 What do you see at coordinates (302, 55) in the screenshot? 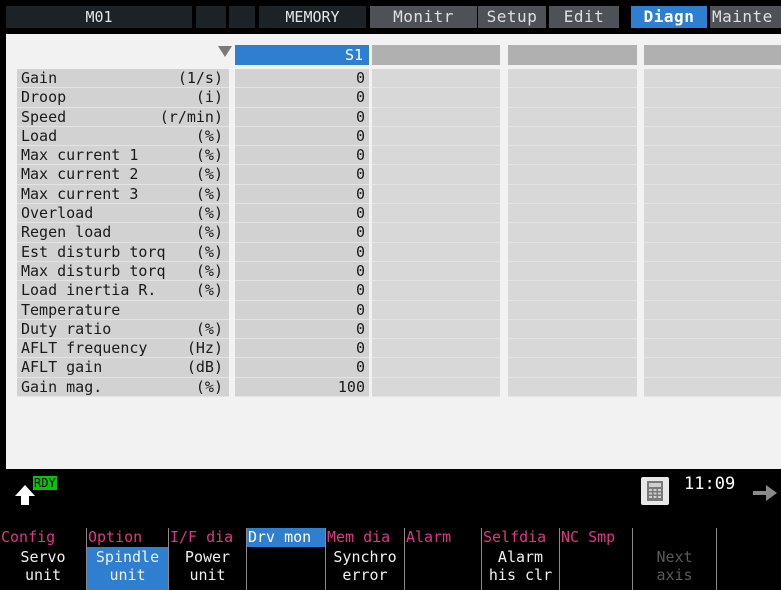
I see `axis-header-s1: S1` at bounding box center [302, 55].